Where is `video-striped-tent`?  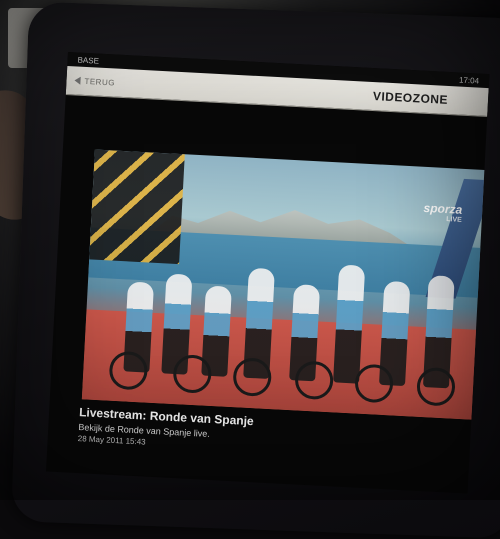
video-striped-tent is located at coordinates (137, 207).